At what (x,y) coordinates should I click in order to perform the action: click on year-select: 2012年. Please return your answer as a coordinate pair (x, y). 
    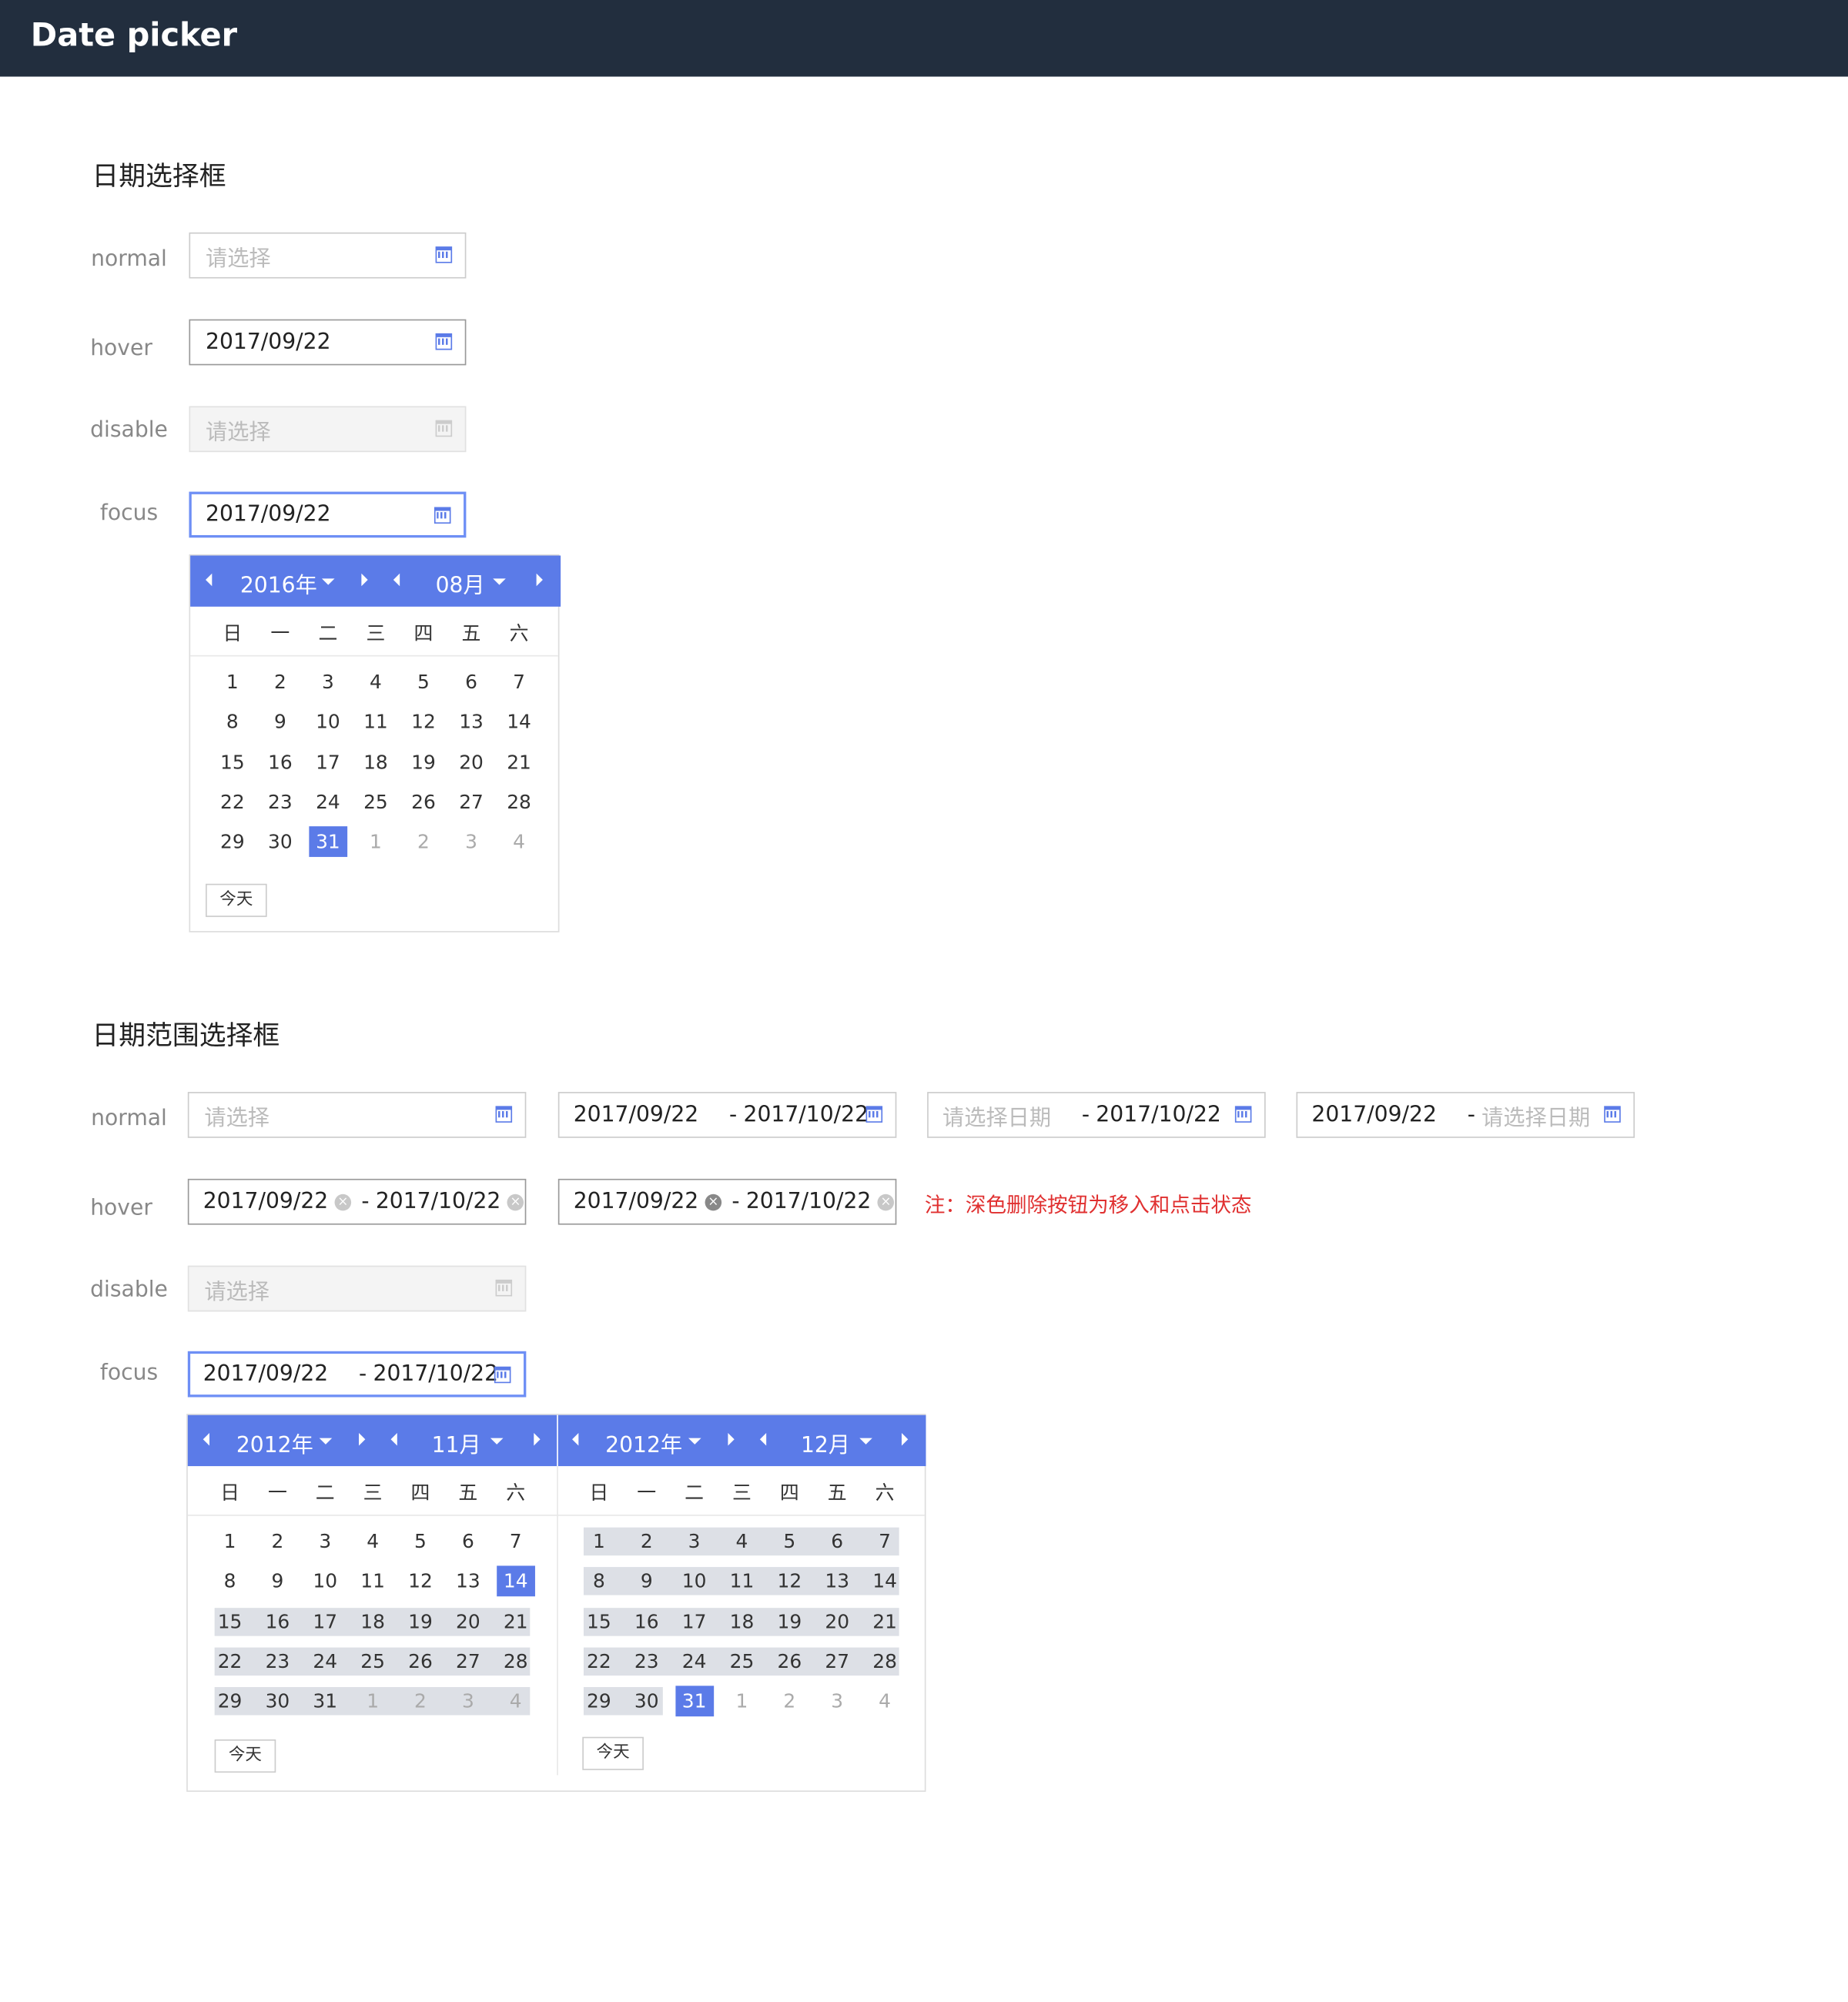
    Looking at the image, I should click on (274, 1442).